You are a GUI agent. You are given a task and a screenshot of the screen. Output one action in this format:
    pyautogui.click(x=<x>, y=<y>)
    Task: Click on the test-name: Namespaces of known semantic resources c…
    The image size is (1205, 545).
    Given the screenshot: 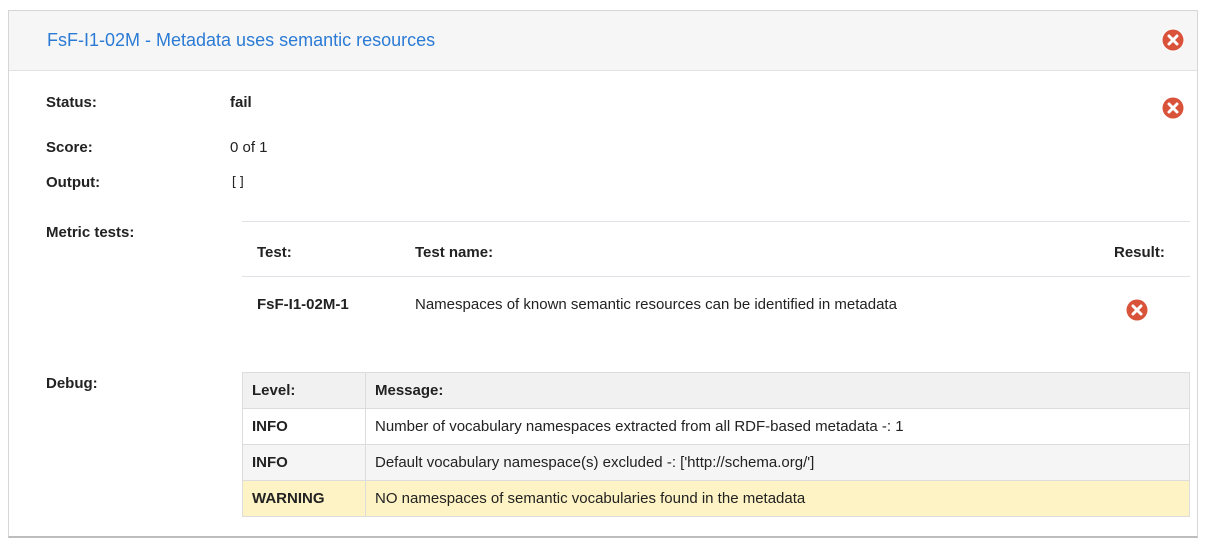 What is the action you would take?
    pyautogui.click(x=656, y=304)
    